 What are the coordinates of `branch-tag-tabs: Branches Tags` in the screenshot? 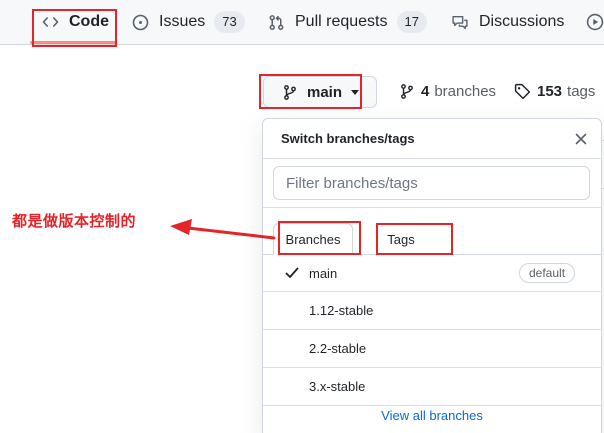 It's located at (432, 236).